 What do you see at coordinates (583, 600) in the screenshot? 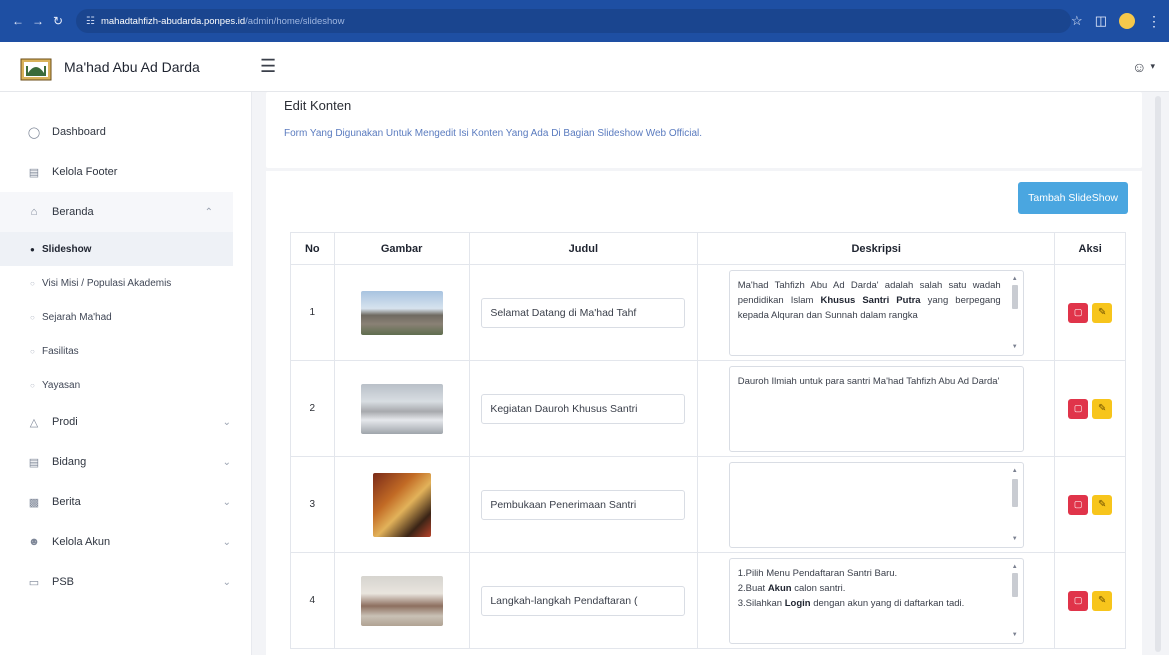
I see `title-input: Langkah-langkah Pendaftaran (` at bounding box center [583, 600].